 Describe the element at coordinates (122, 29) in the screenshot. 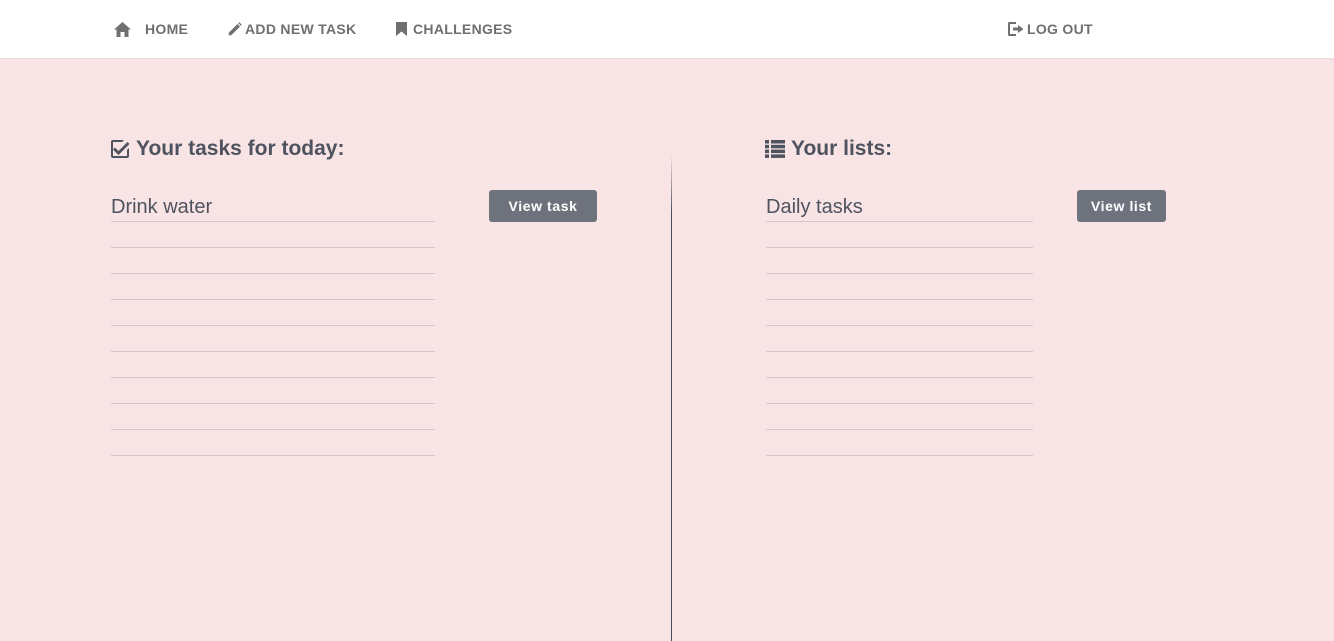

I see `home-icon` at that location.